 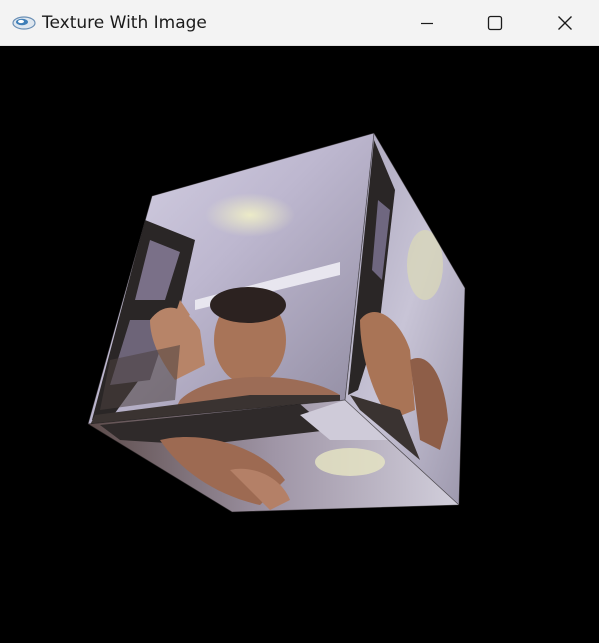 I want to click on maximize-button, so click(x=495, y=23).